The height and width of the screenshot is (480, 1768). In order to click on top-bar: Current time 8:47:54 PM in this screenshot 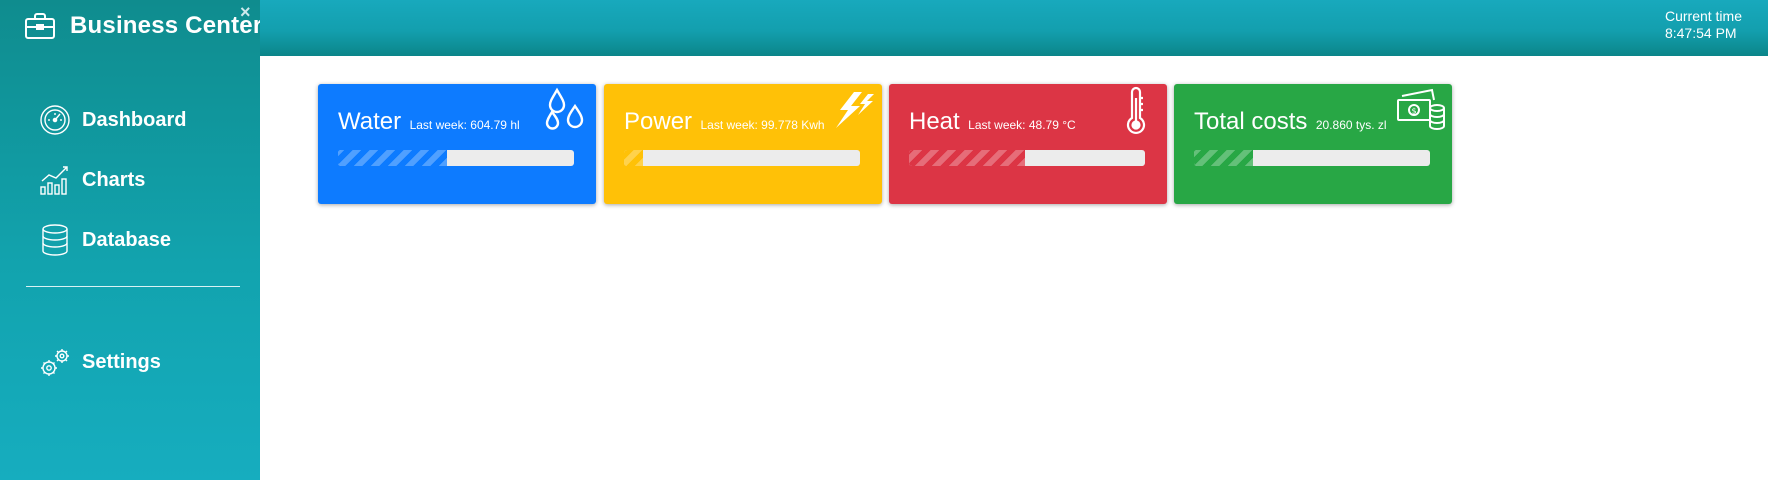, I will do `click(1014, 28)`.